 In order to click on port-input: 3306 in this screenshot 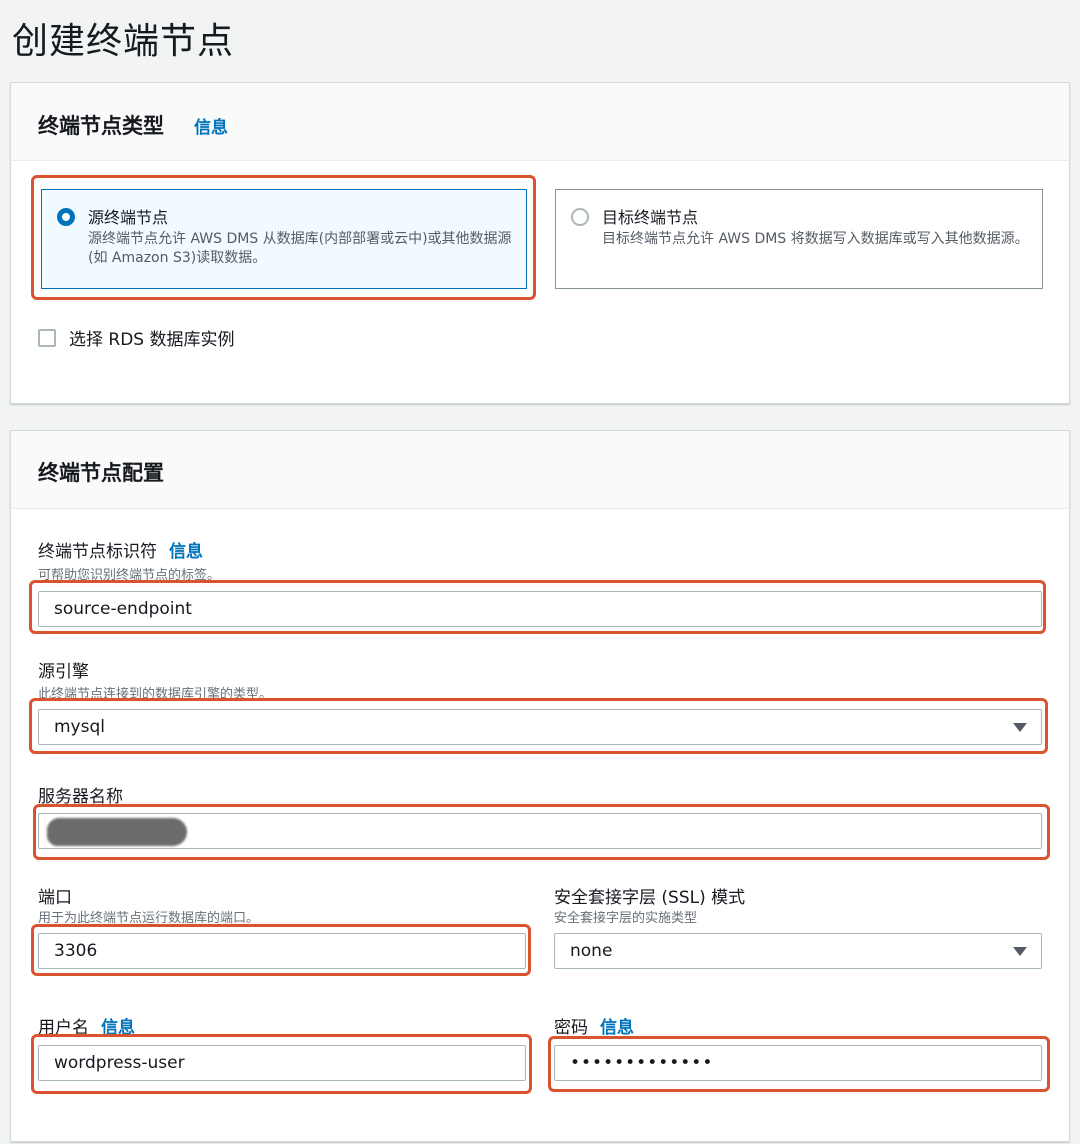, I will do `click(282, 951)`.